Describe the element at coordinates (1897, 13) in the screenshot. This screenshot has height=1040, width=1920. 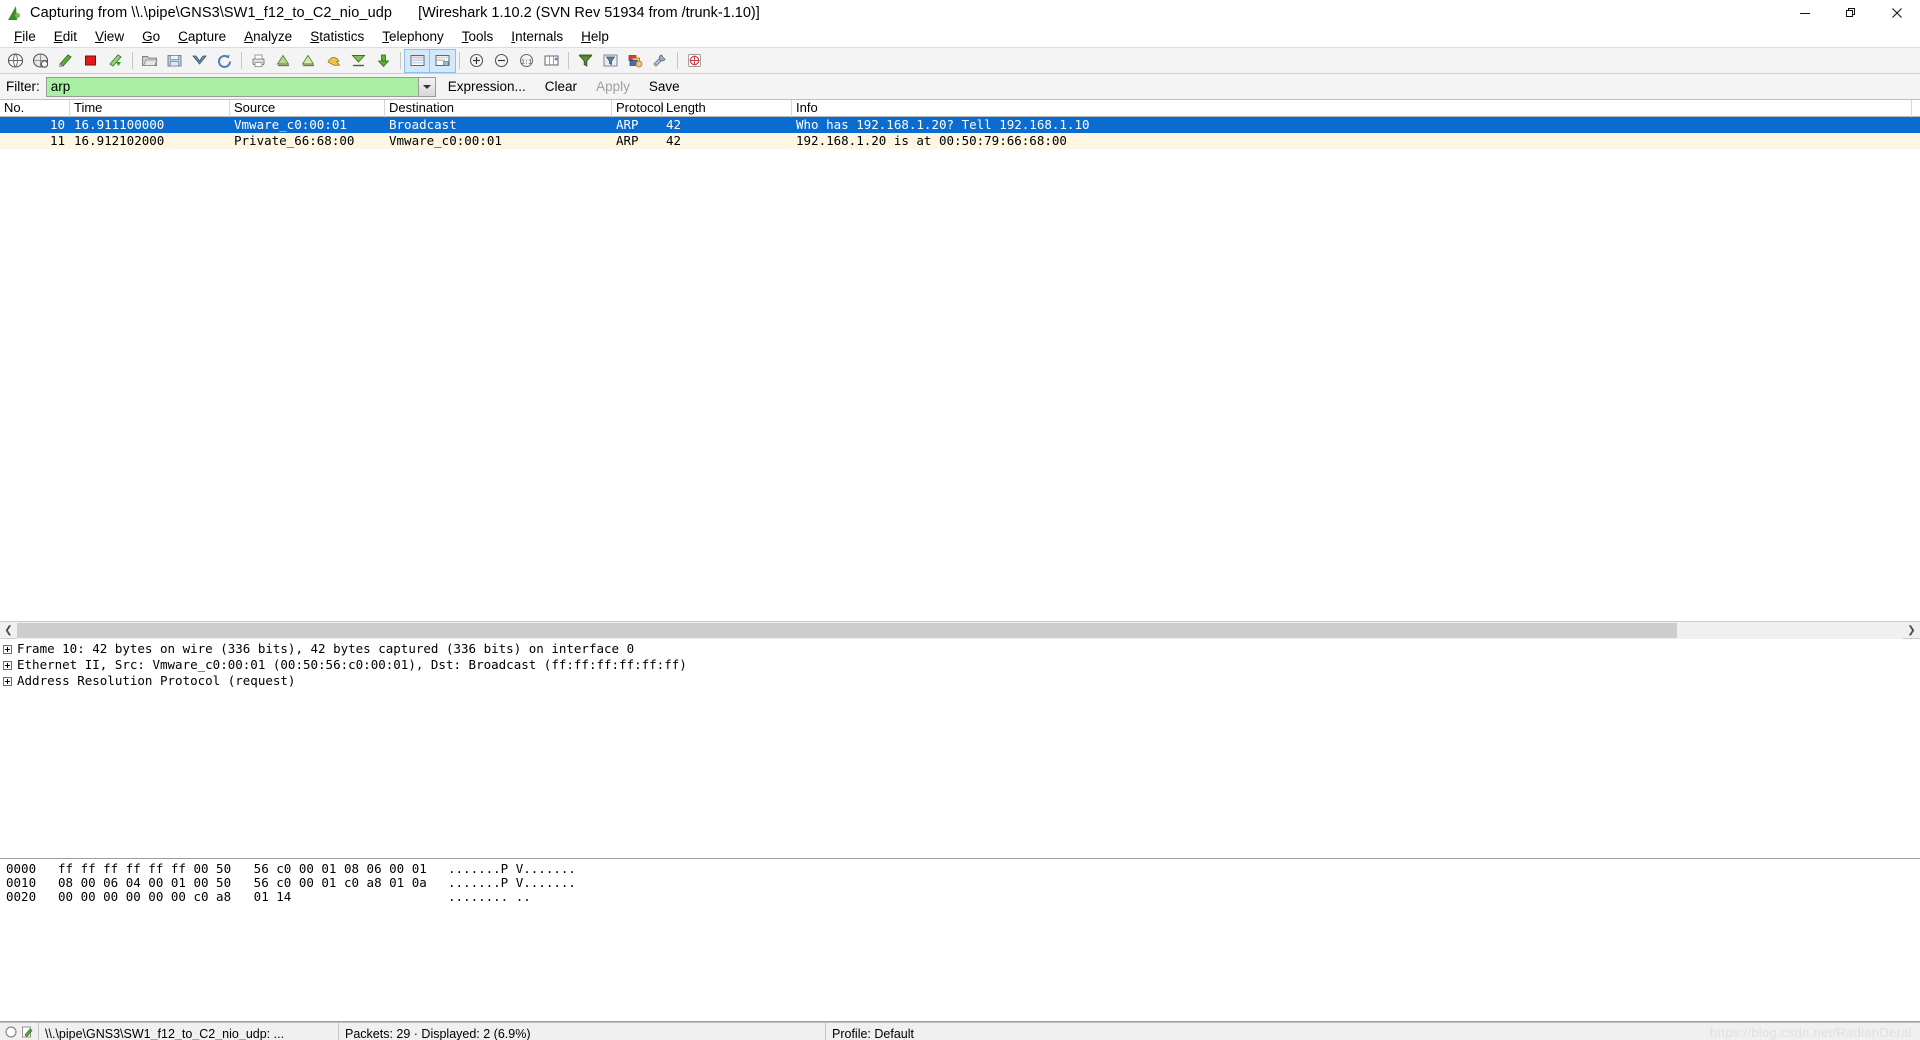
I see `close-icon` at that location.